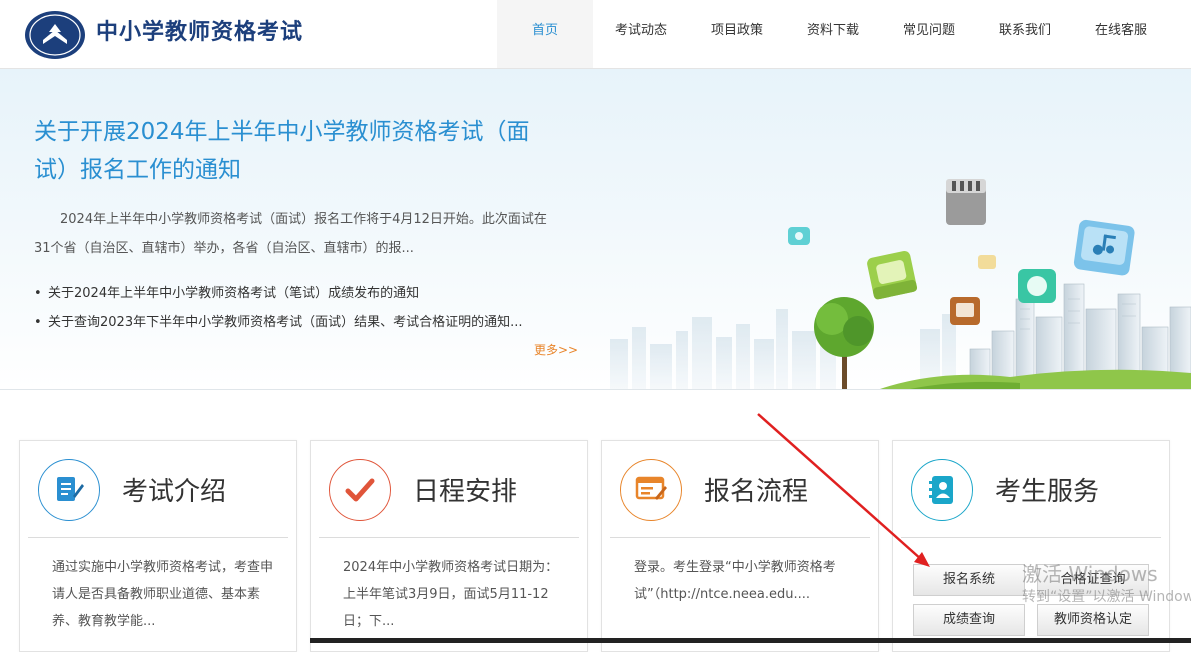 The image size is (1191, 652). Describe the element at coordinates (1090, 574) in the screenshot. I see `windows-watermark: 激活 Windows` at that location.